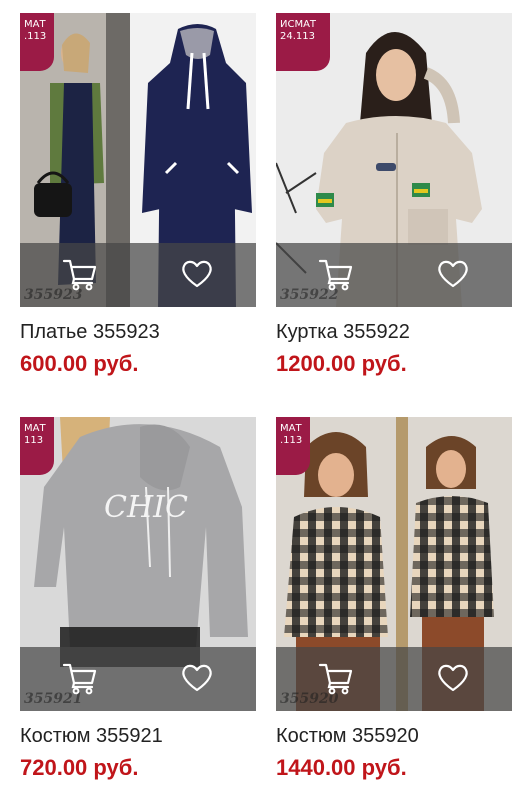 The height and width of the screenshot is (800, 531). I want to click on action-bar: 355922, so click(394, 275).